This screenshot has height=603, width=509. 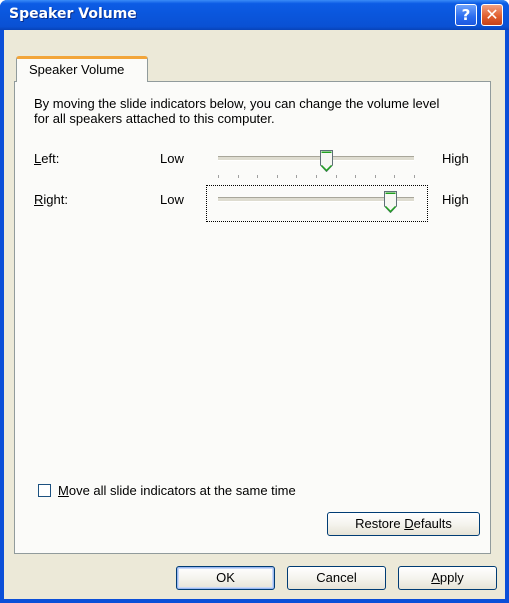 I want to click on left-label-rest: eft:, so click(x=50, y=158).